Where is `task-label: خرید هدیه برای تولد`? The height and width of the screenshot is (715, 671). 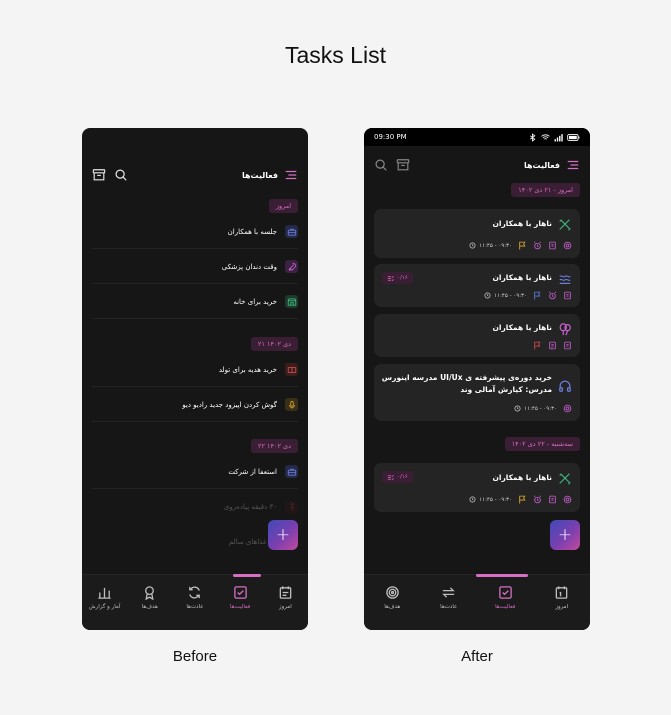 task-label: خرید هدیه برای تولد is located at coordinates (247, 369).